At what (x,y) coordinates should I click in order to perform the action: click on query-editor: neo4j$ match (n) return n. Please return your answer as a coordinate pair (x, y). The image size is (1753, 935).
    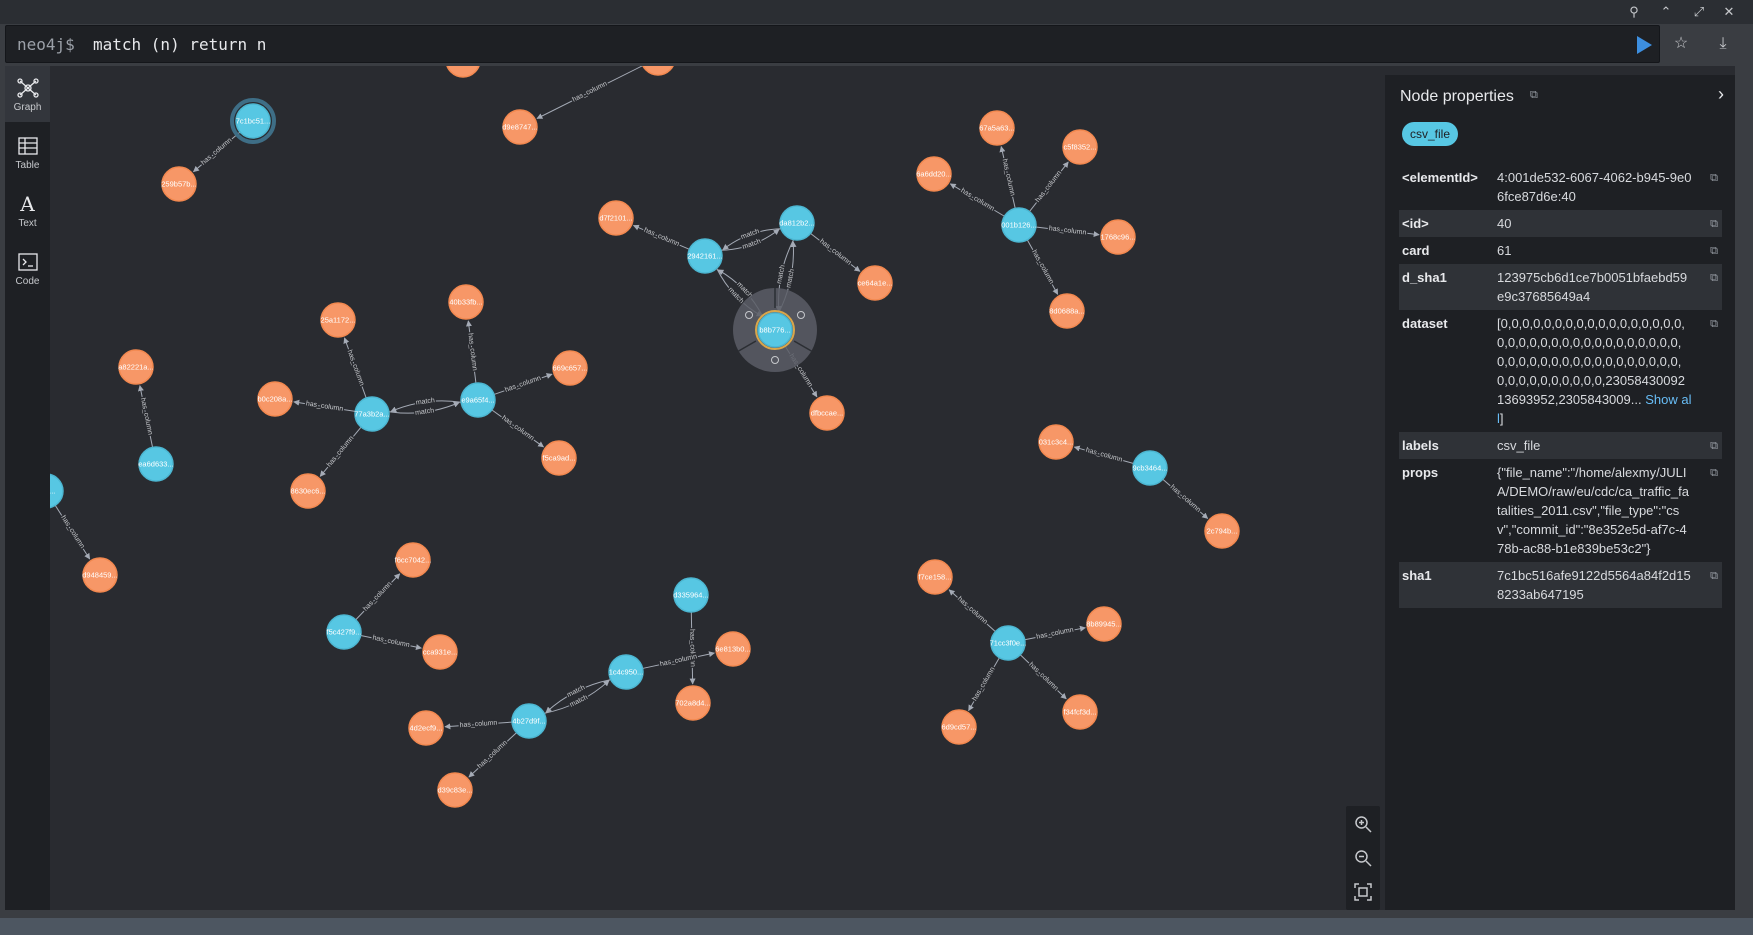
    Looking at the image, I should click on (832, 44).